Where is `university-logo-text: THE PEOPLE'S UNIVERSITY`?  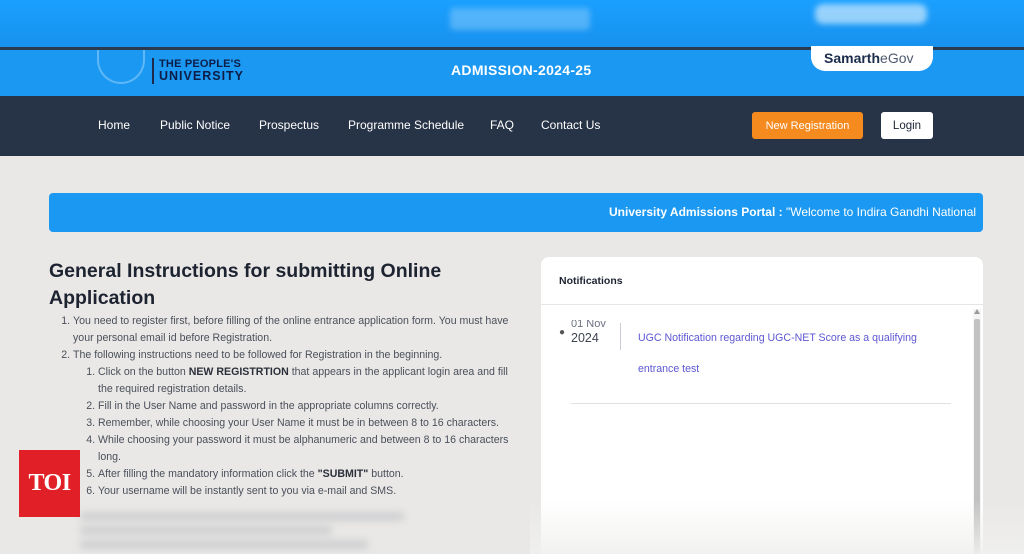 university-logo-text: THE PEOPLE'S UNIVERSITY is located at coordinates (201, 70).